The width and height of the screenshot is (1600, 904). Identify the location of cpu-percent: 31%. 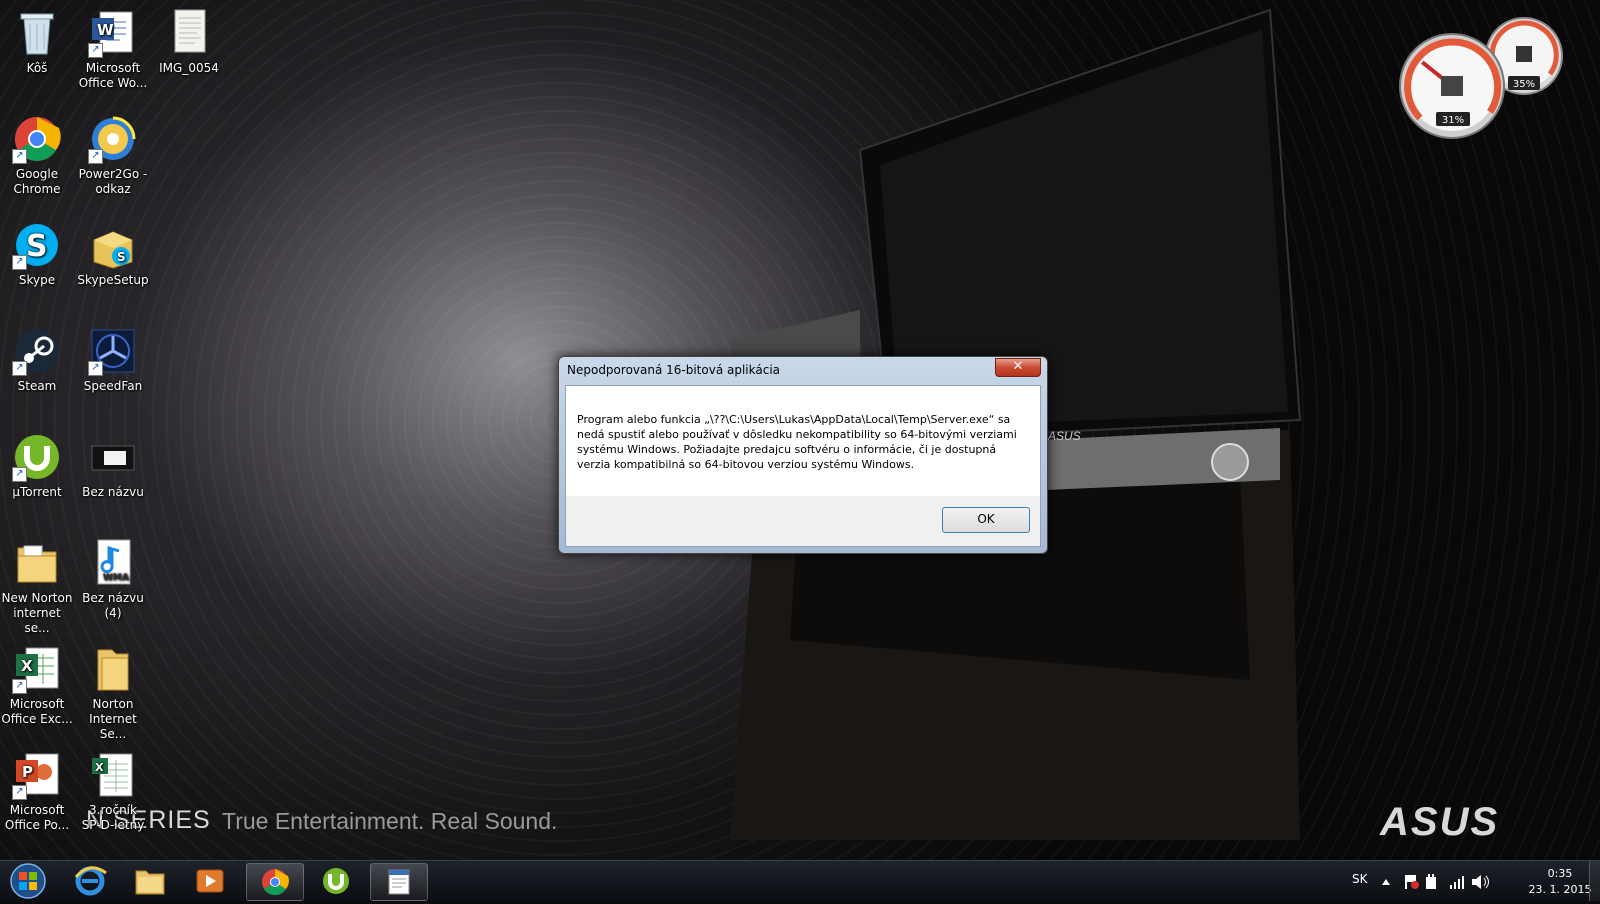
(1453, 120).